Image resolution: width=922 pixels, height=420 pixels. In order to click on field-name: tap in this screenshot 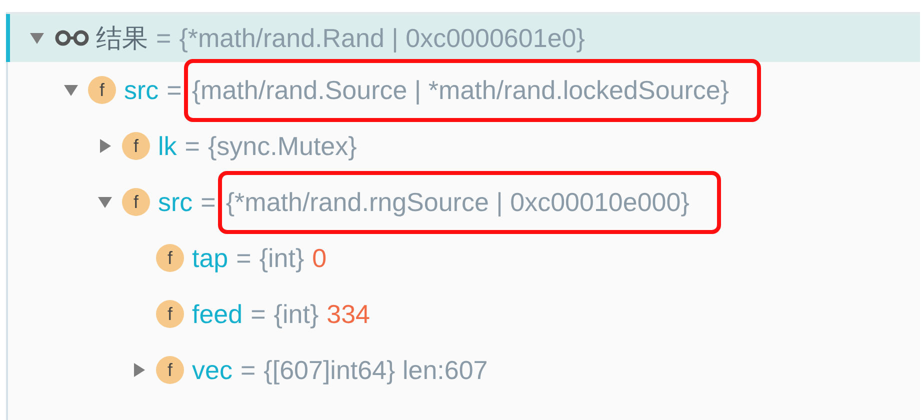, I will do `click(210, 258)`.